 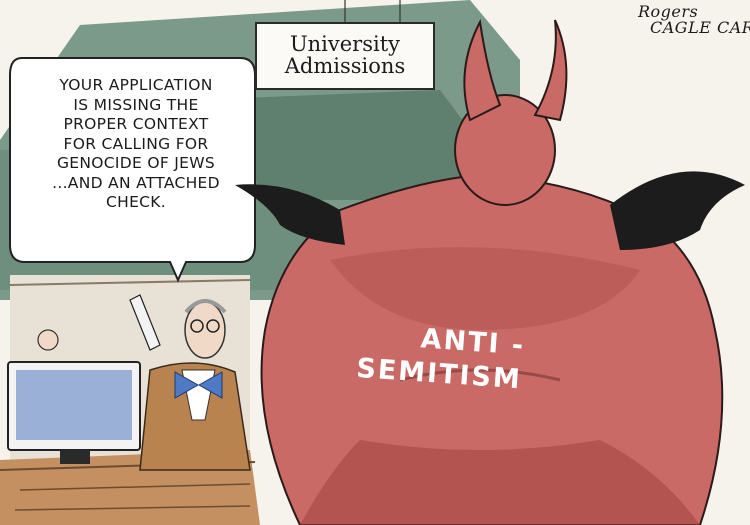 I want to click on bubble-line: PROPER CONTEXT, so click(x=136, y=124).